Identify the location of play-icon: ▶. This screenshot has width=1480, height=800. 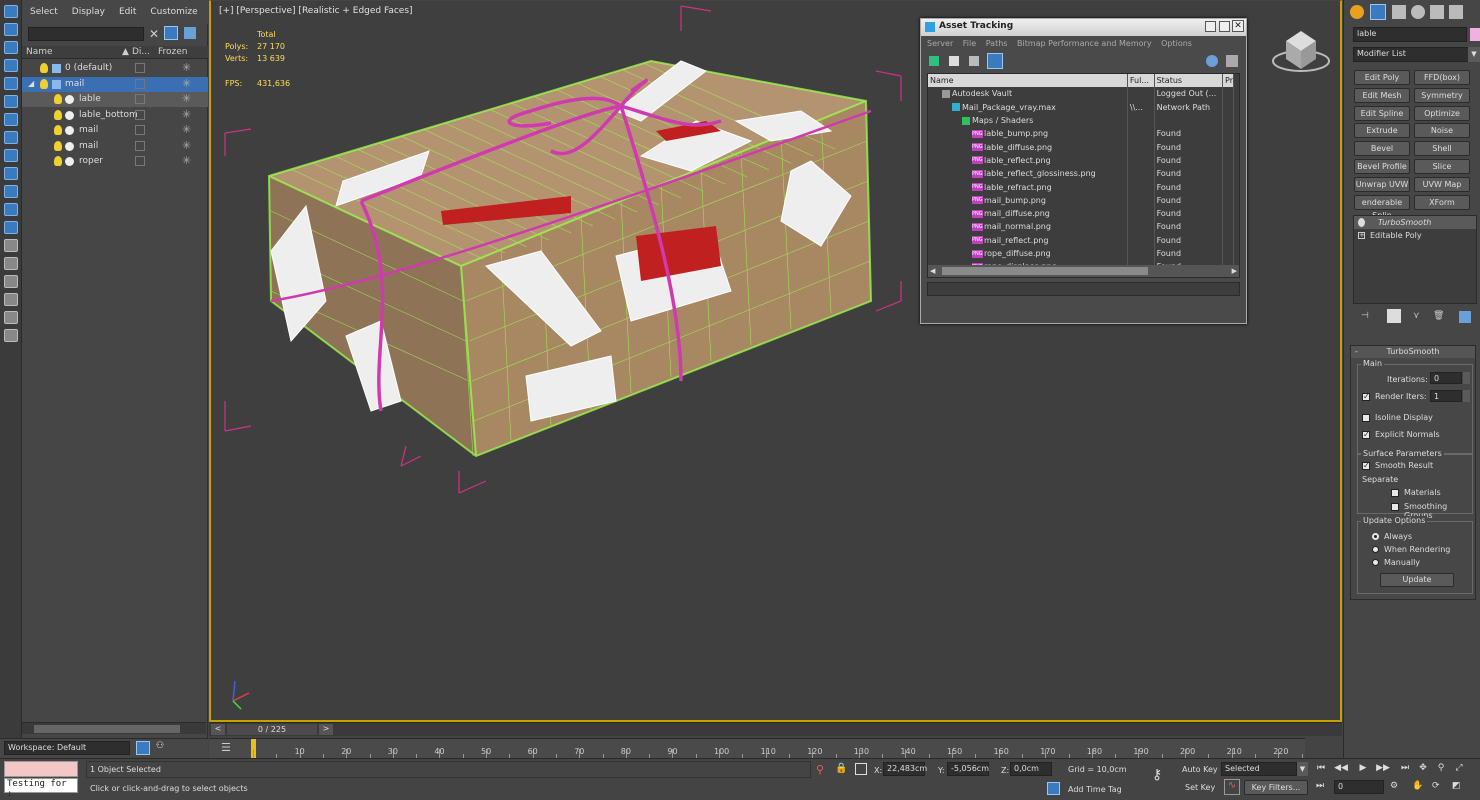
(1363, 768).